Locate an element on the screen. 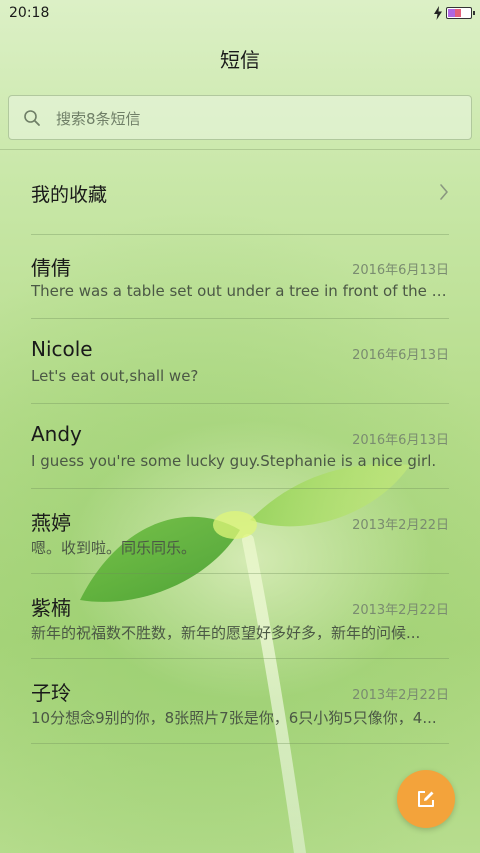 The width and height of the screenshot is (480, 853). favorites-label: 我的收藏 is located at coordinates (69, 195).